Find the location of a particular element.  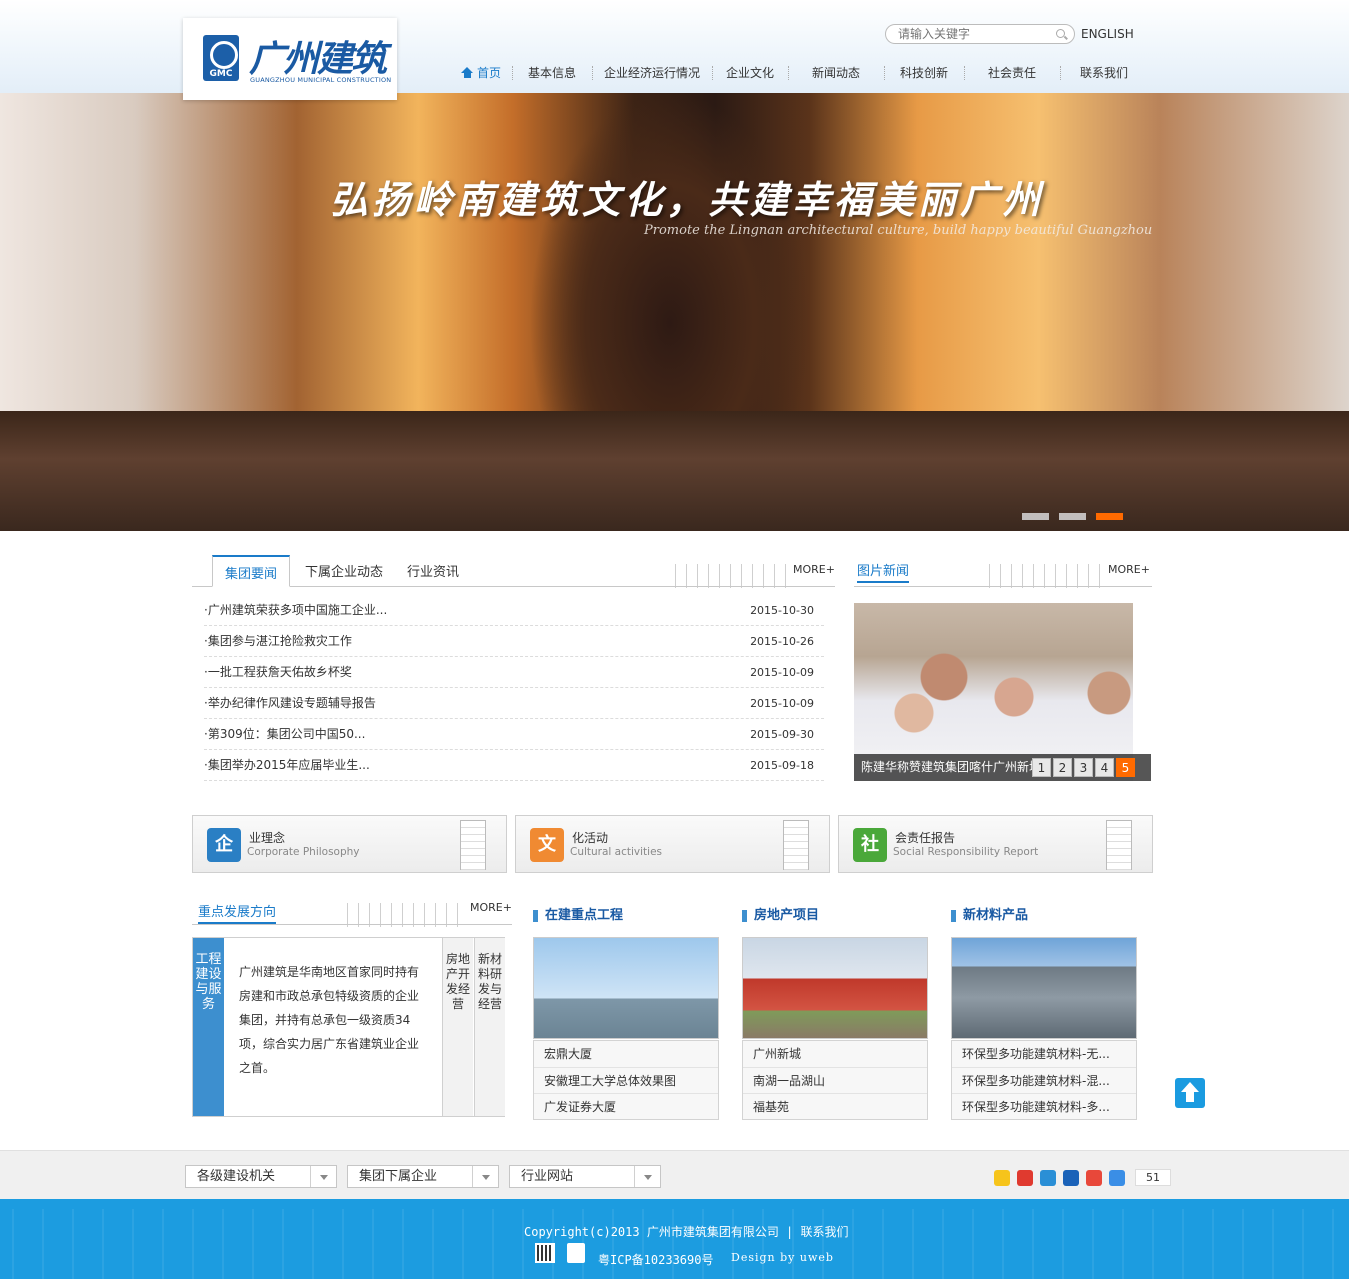

philosophy-icon: 企 is located at coordinates (224, 845).